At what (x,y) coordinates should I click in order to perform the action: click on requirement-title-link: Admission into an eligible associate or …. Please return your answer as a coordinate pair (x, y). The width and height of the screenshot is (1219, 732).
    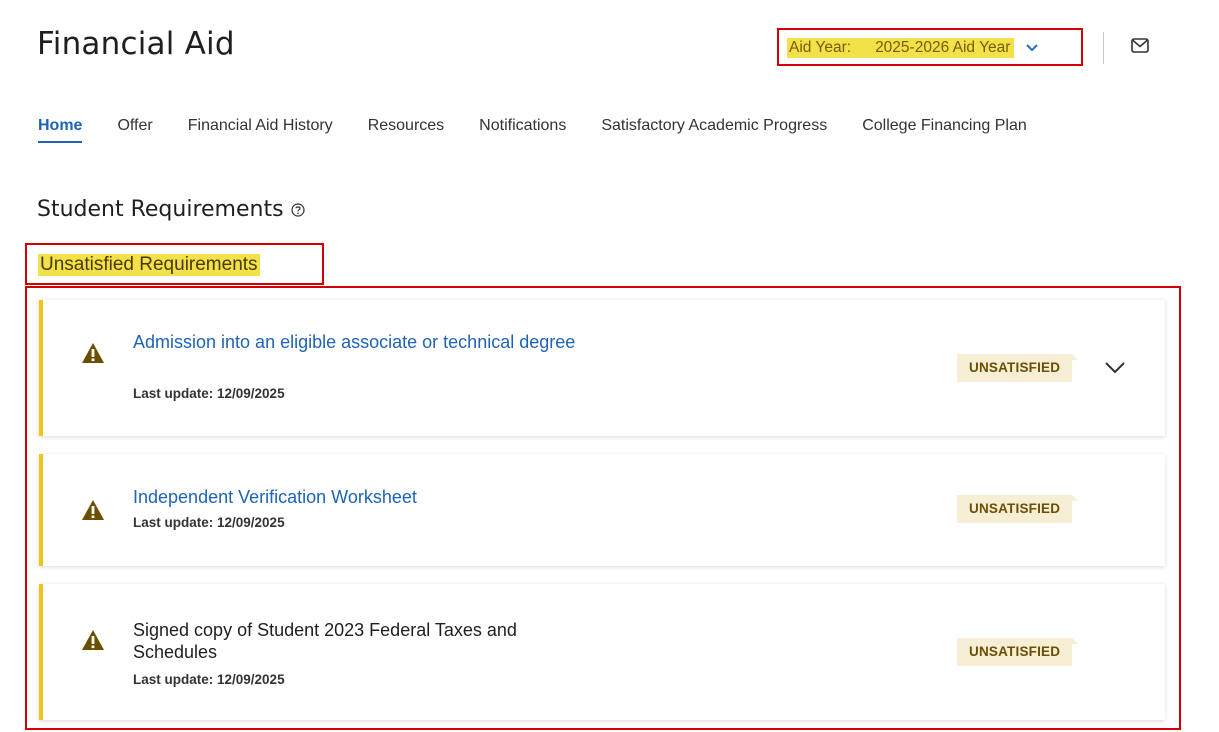
    Looking at the image, I should click on (368, 342).